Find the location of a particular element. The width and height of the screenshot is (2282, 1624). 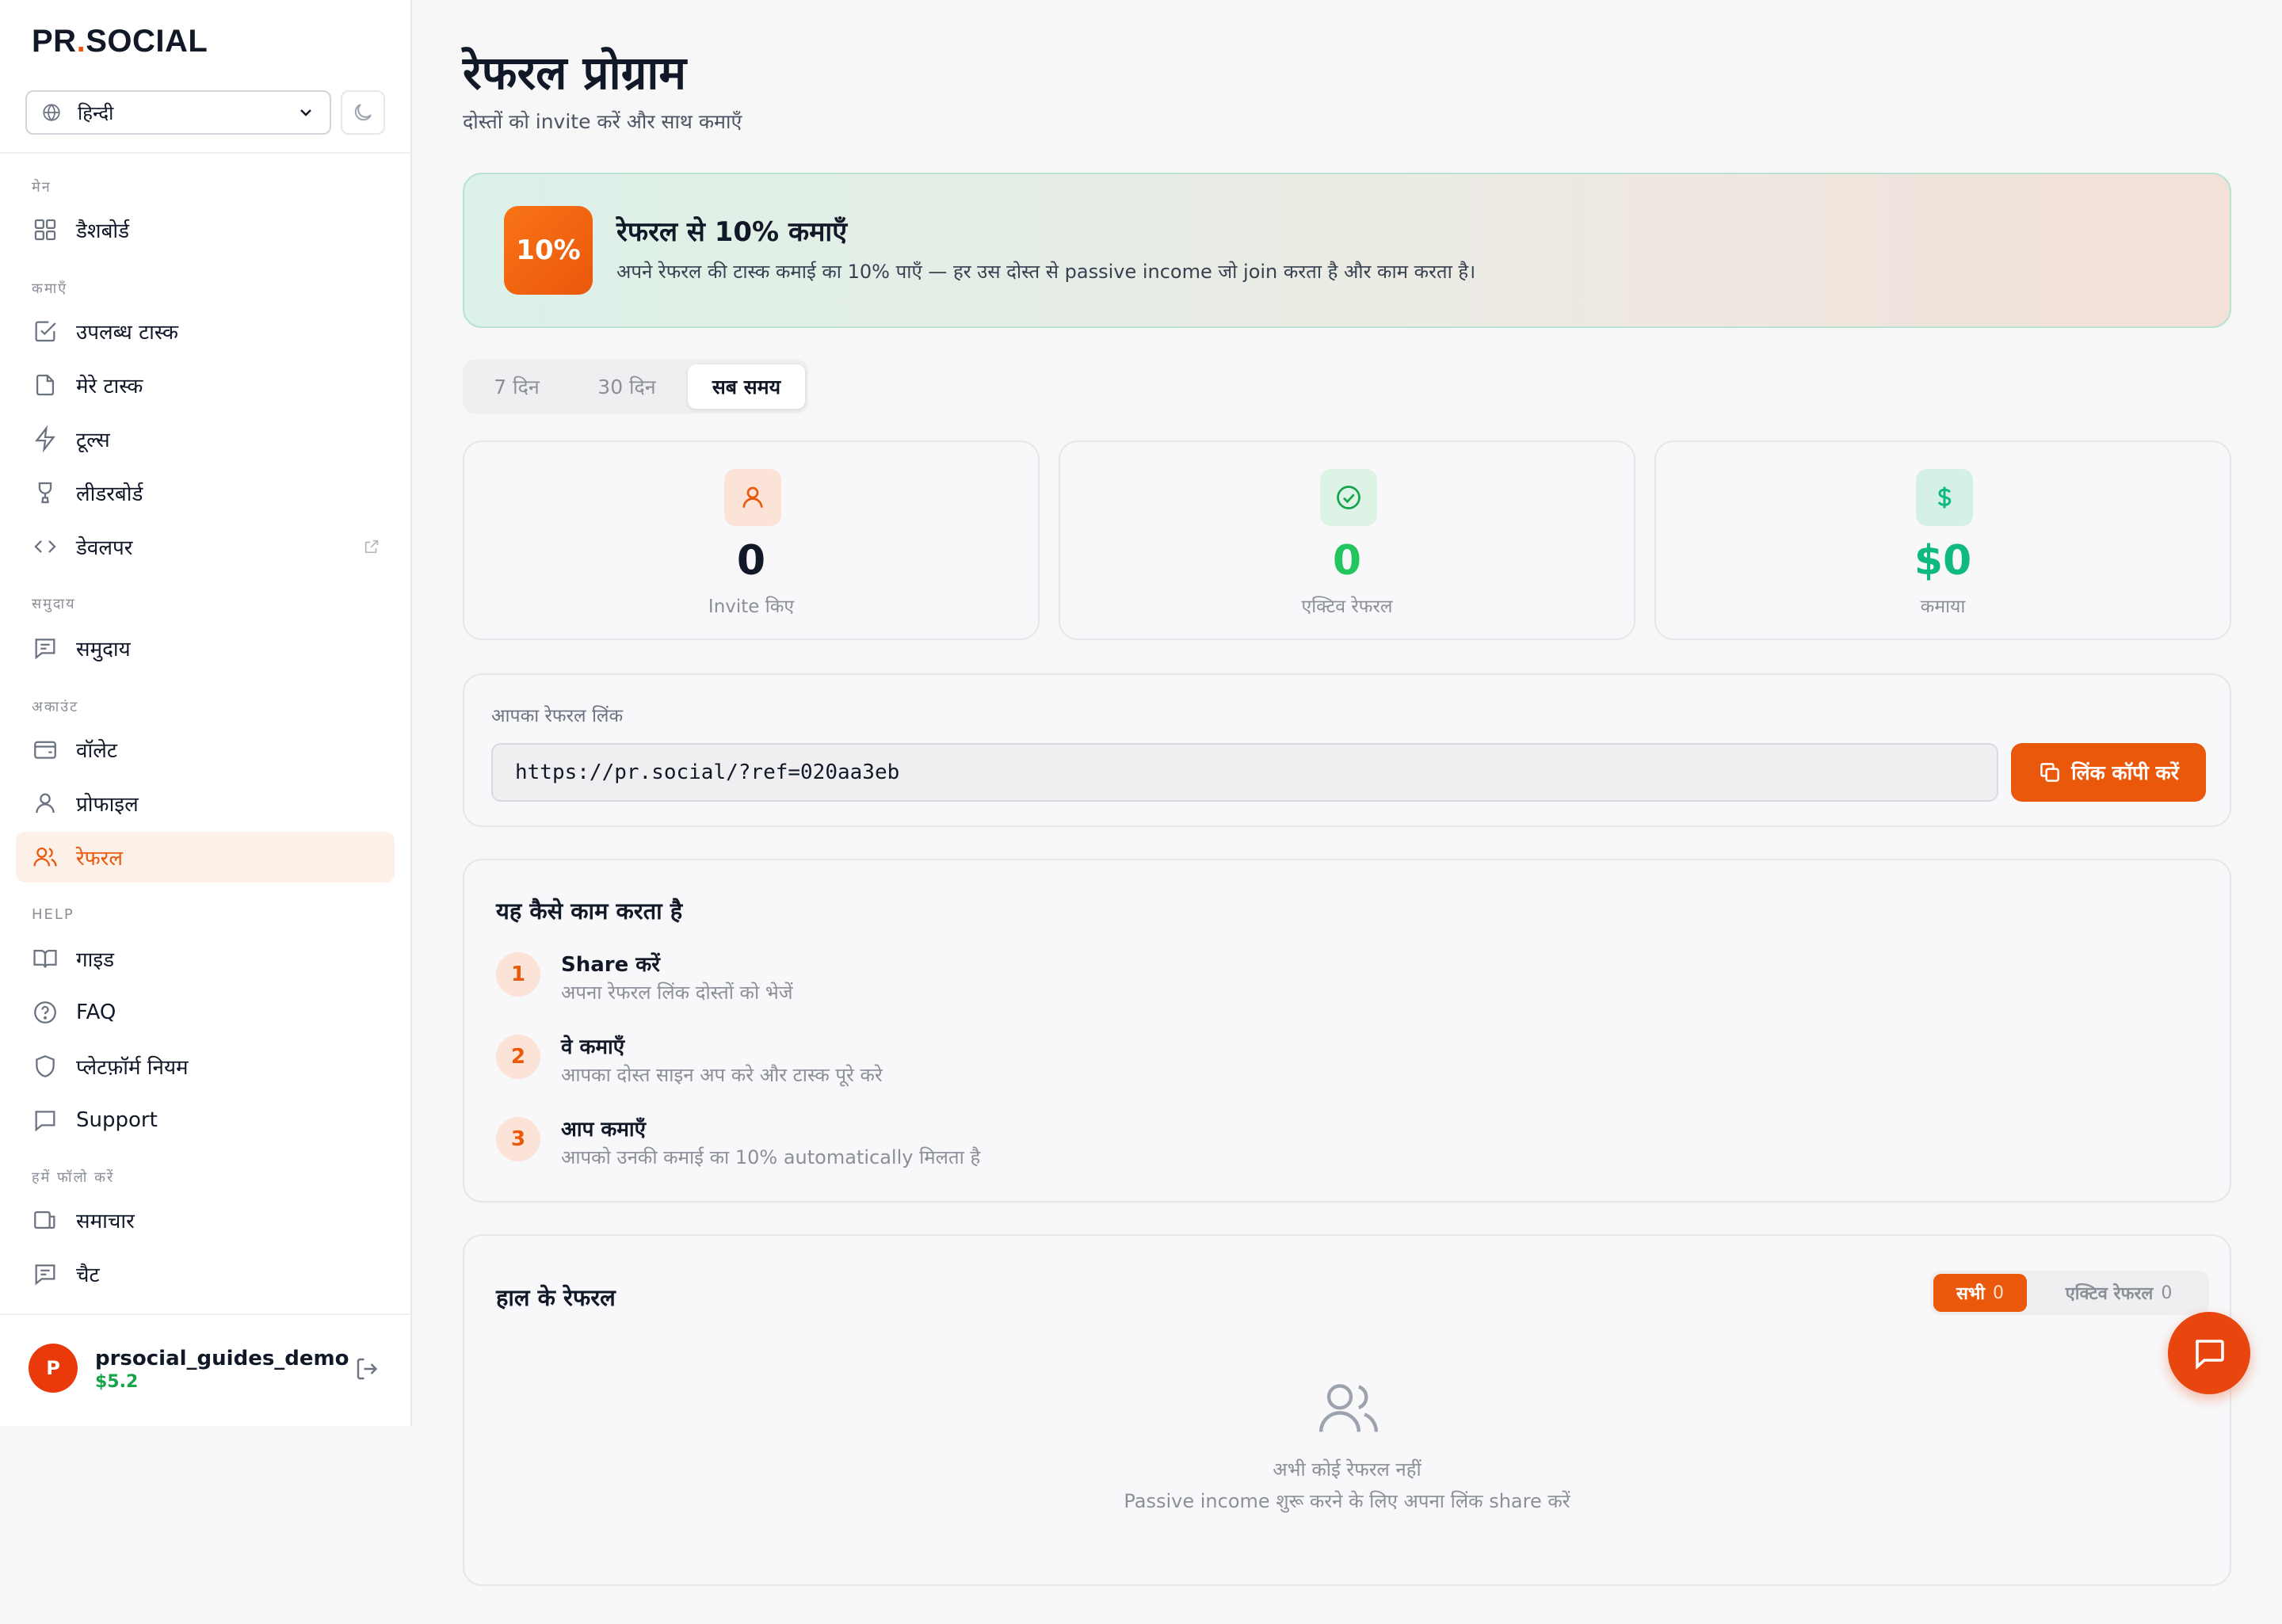

filter-active-count: 0 is located at coordinates (2167, 1293).